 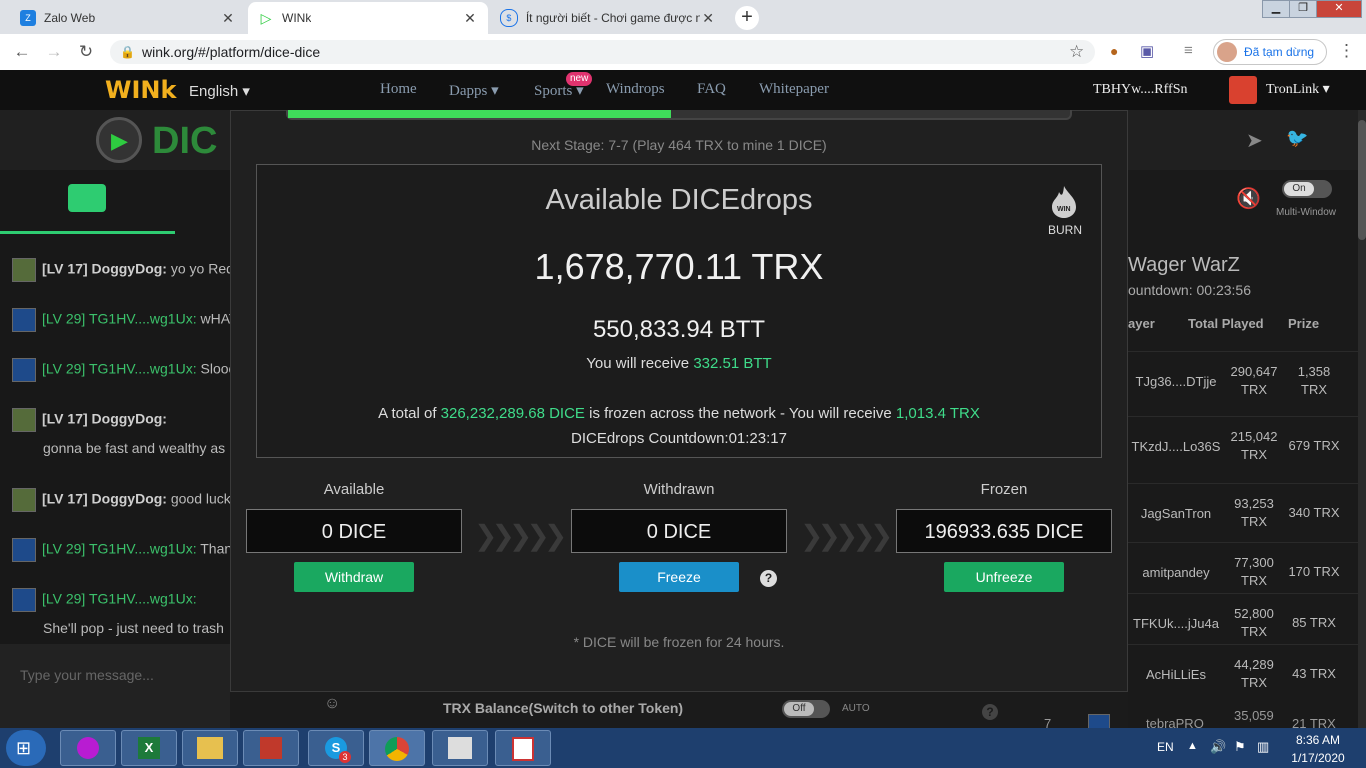 I want to click on multiwindow-toggle: On, so click(x=1307, y=189).